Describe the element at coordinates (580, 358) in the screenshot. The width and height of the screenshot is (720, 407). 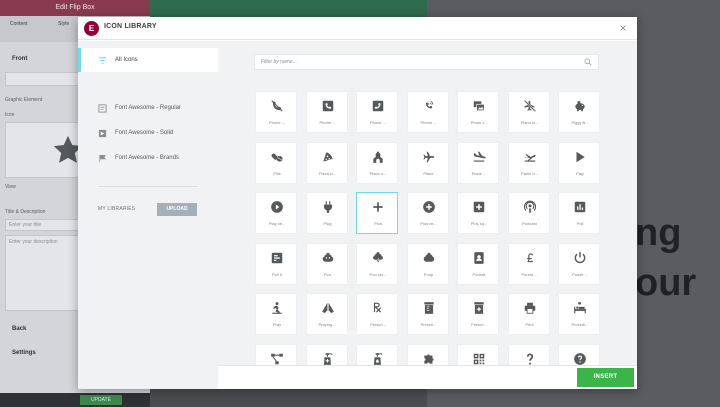
I see `question-circle-icon` at that location.